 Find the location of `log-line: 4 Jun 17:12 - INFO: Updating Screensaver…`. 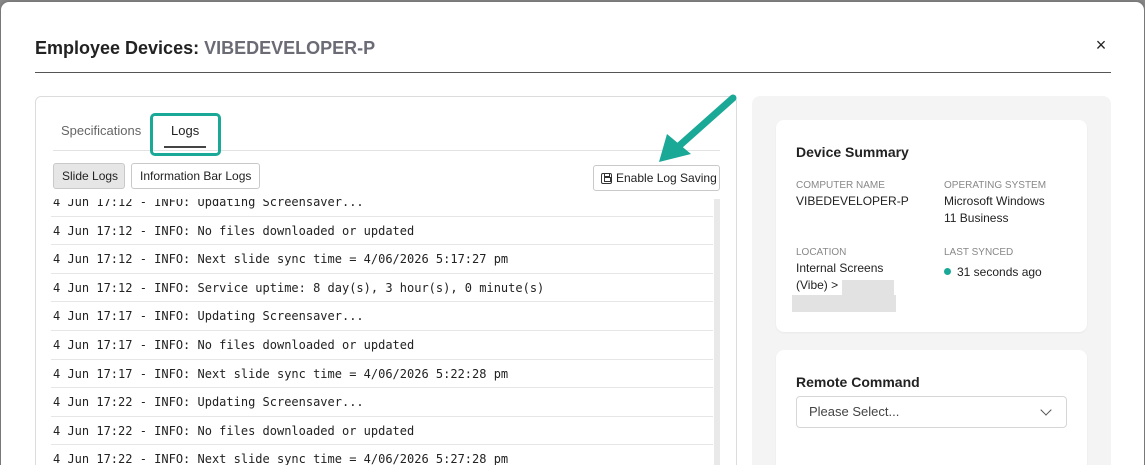

log-line: 4 Jun 17:12 - INFO: Updating Screensaver… is located at coordinates (382, 208).